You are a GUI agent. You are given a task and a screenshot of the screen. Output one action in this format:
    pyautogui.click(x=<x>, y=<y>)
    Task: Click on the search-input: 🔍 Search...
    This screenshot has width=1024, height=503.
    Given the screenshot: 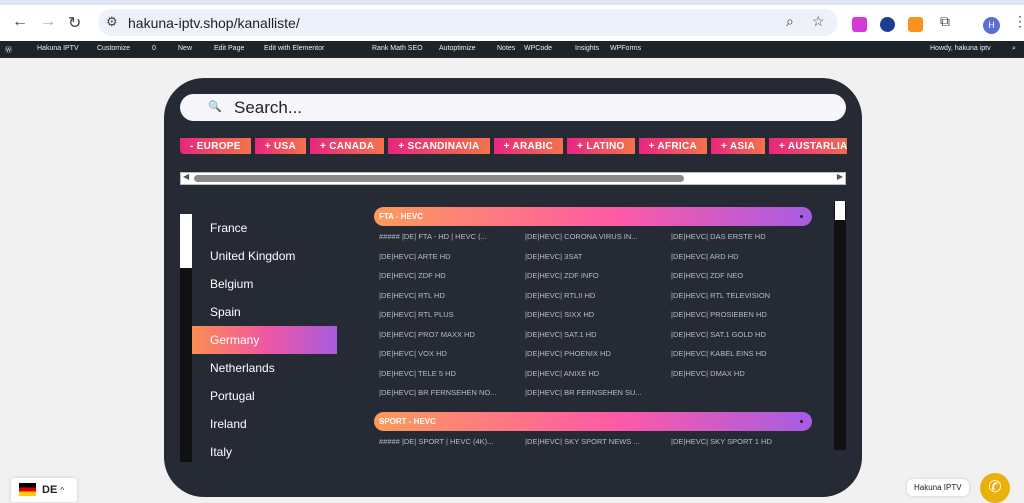 What is the action you would take?
    pyautogui.click(x=513, y=107)
    